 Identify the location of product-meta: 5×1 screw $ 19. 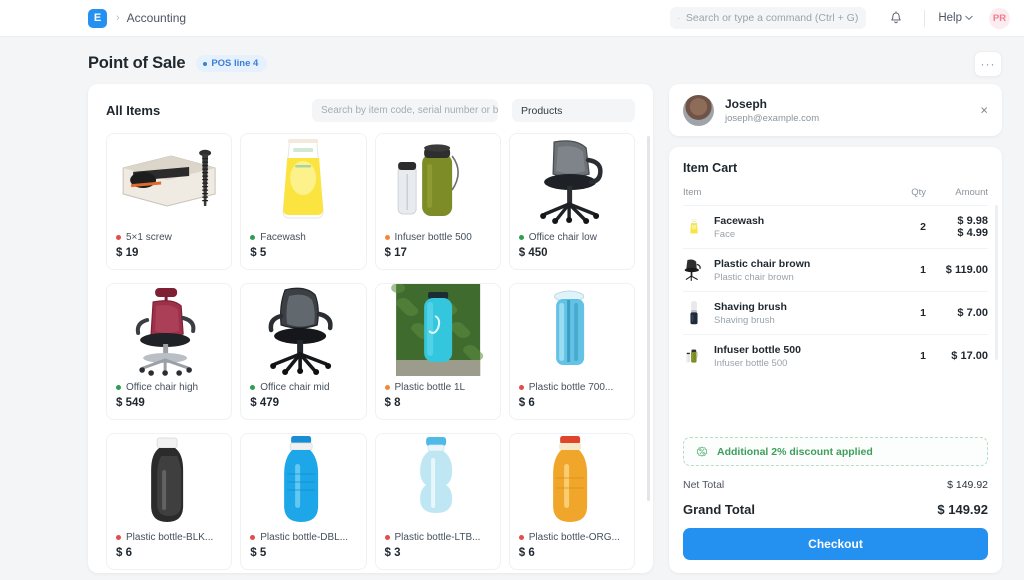
(169, 247).